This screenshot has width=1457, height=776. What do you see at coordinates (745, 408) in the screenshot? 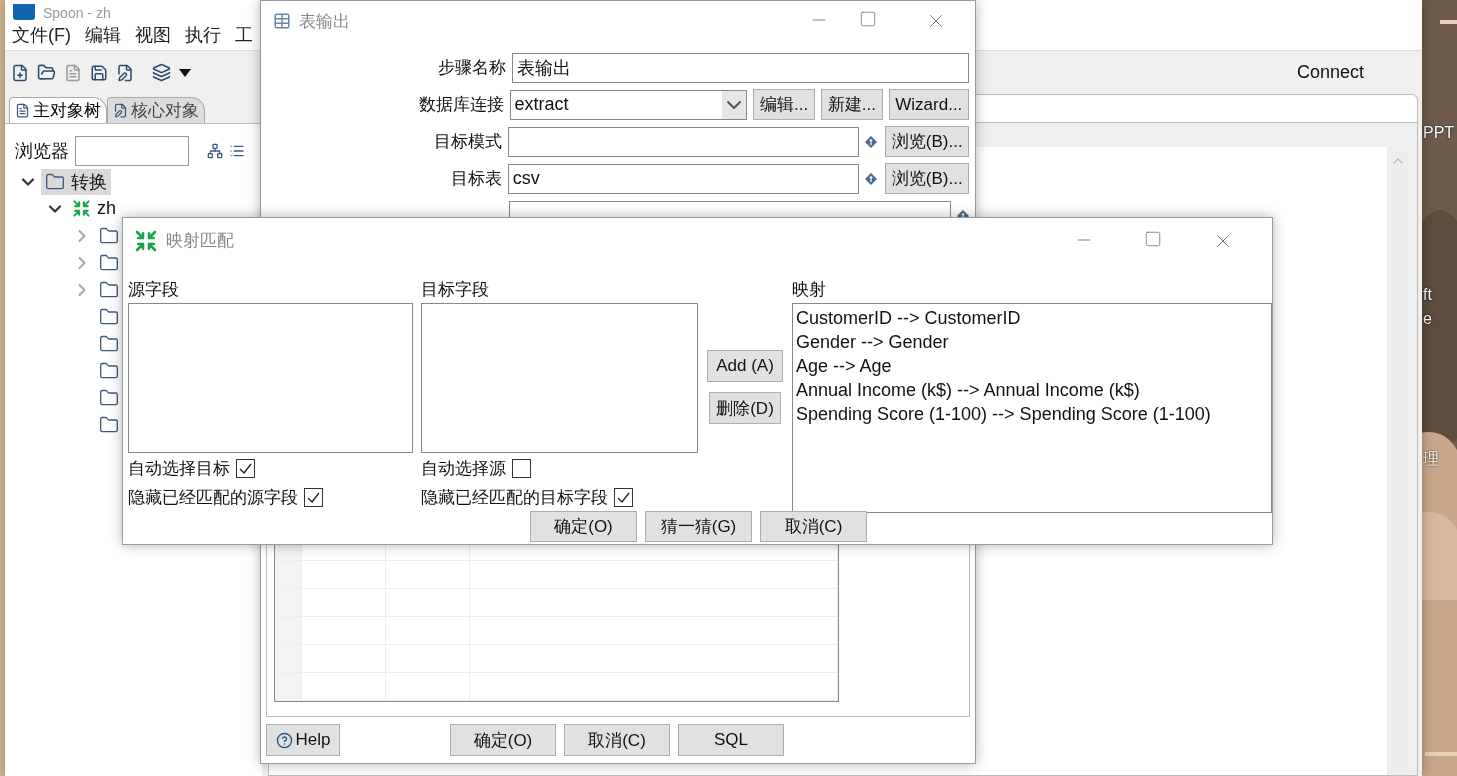
I see `delete-button: 删除(D)` at bounding box center [745, 408].